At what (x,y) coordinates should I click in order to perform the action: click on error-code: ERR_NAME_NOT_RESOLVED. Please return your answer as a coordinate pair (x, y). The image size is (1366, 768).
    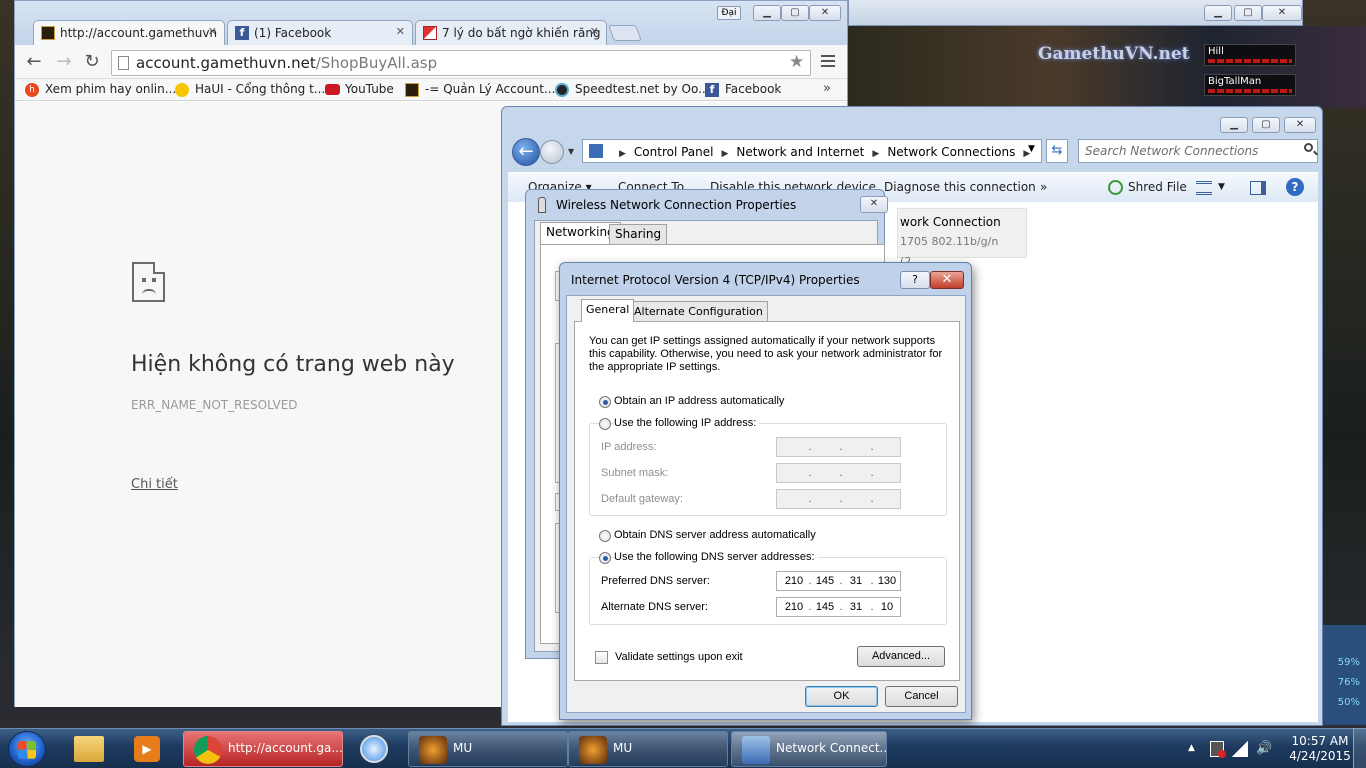
    Looking at the image, I should click on (214, 405).